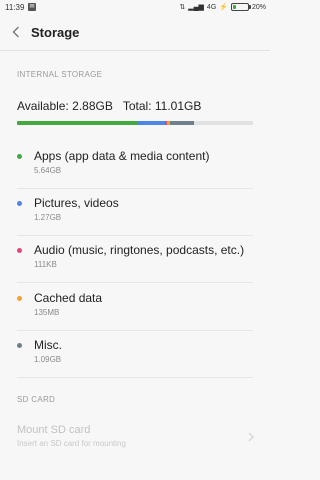  I want to click on status-icons: ⇅ ▂▄▆ 4G ⚡ 20%, so click(222, 7).